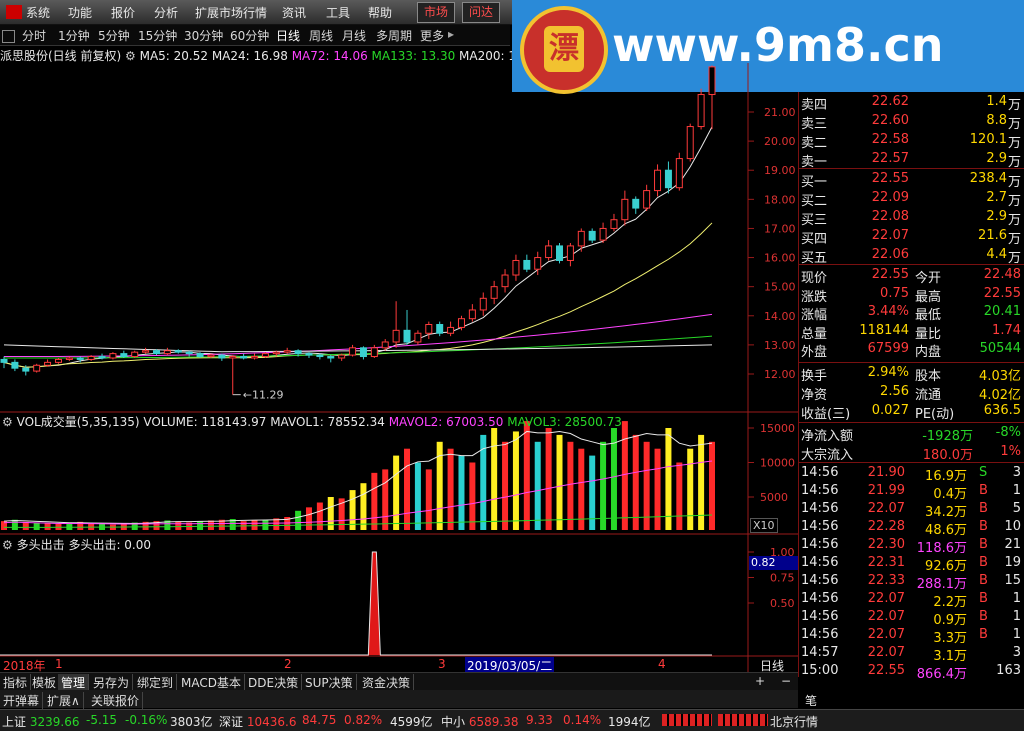 This screenshot has width=1024, height=731. What do you see at coordinates (912, 510) in the screenshot?
I see `tick-row: 14:56 22.07 34.2万 B 5` at bounding box center [912, 510].